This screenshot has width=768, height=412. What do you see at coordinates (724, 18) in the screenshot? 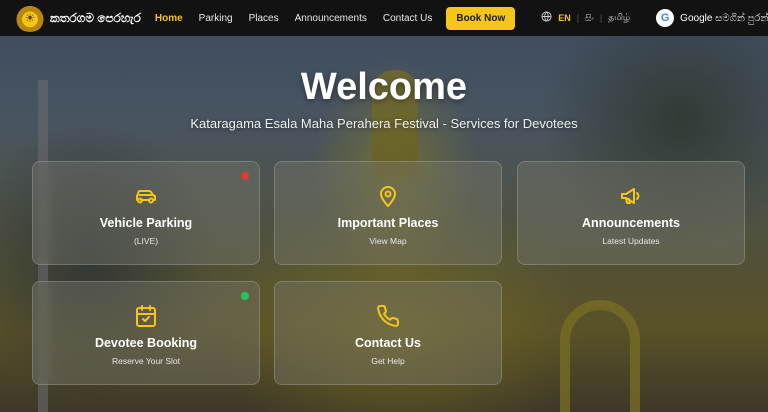
I see `google-signin-label: Google සමගින් පුරන්න` at bounding box center [724, 18].